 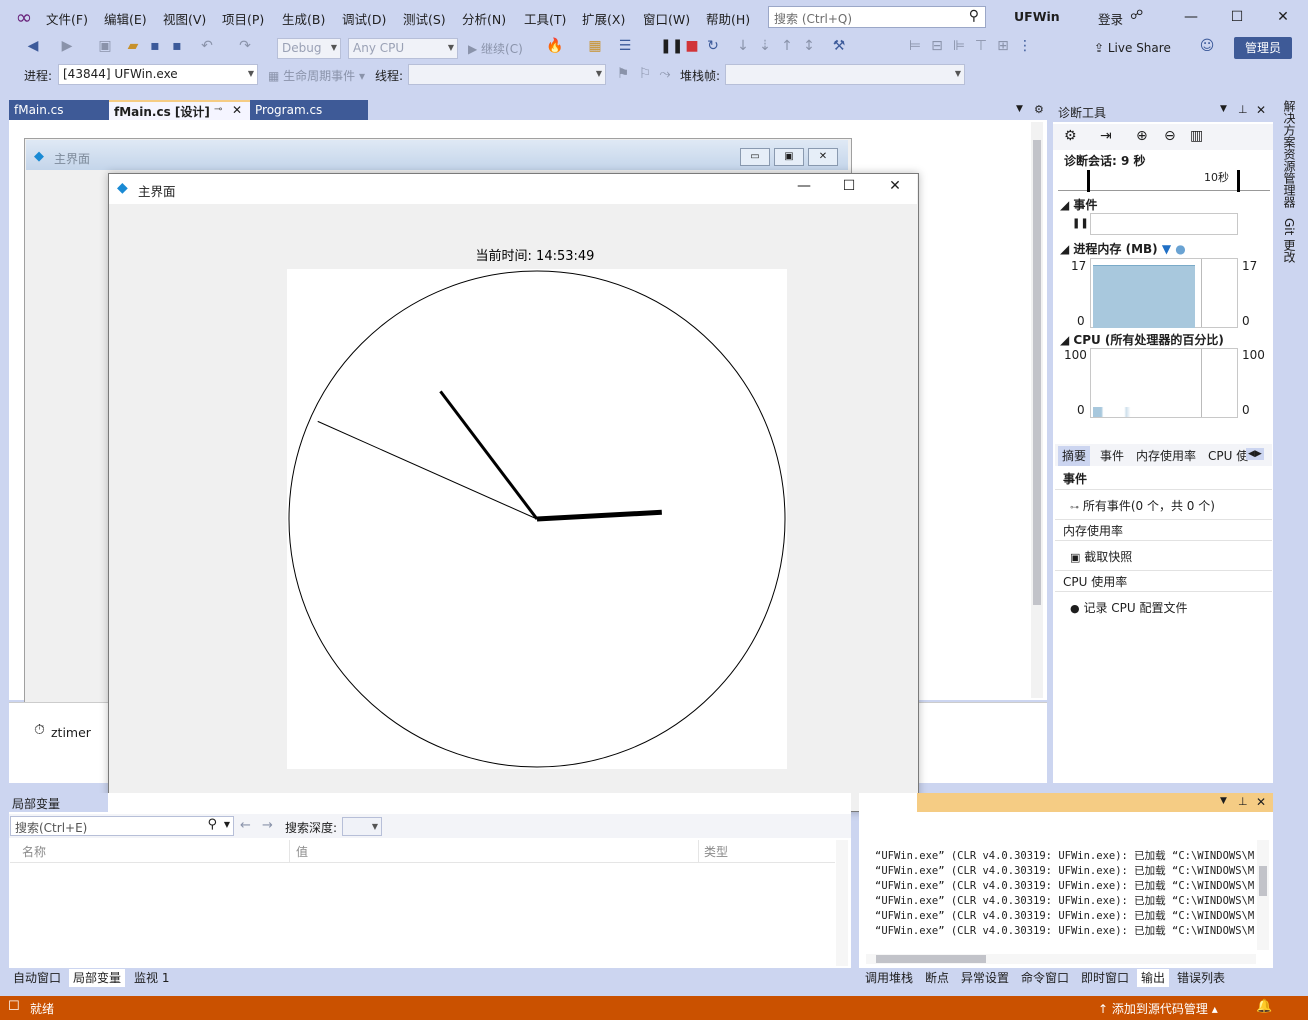 What do you see at coordinates (237, 110) in the screenshot?
I see `tab-close-icon: ✕` at bounding box center [237, 110].